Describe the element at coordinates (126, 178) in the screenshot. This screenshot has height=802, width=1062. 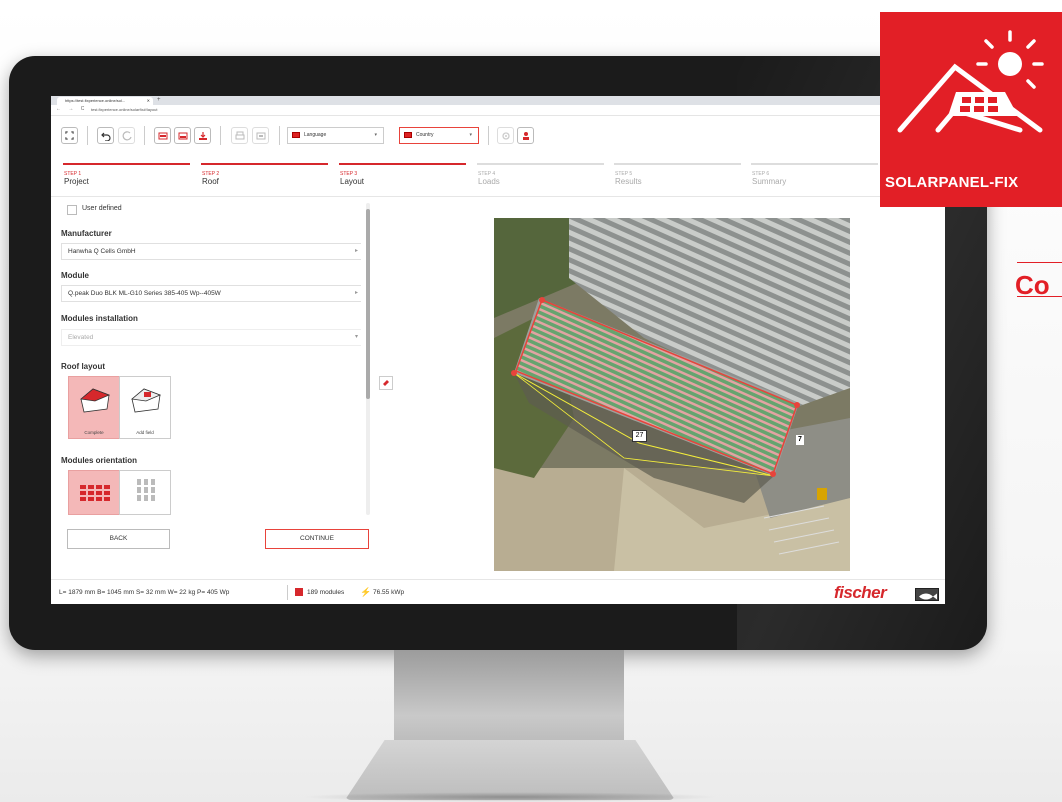
I see `step-project: STEP 1 Project` at that location.